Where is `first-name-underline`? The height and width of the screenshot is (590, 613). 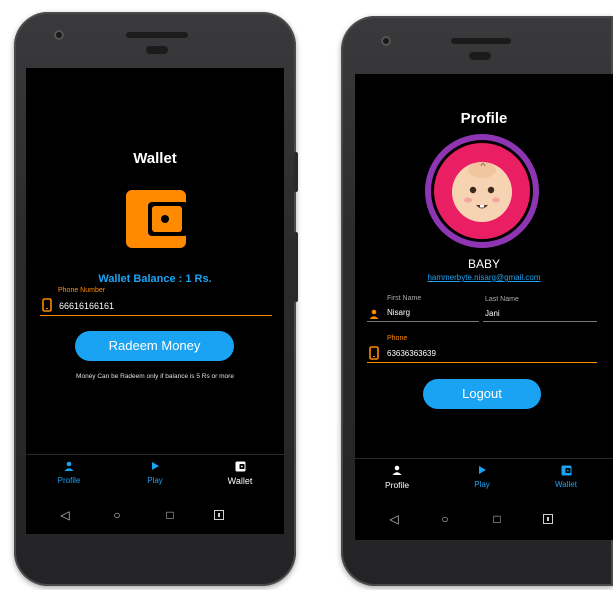 first-name-underline is located at coordinates (423, 321).